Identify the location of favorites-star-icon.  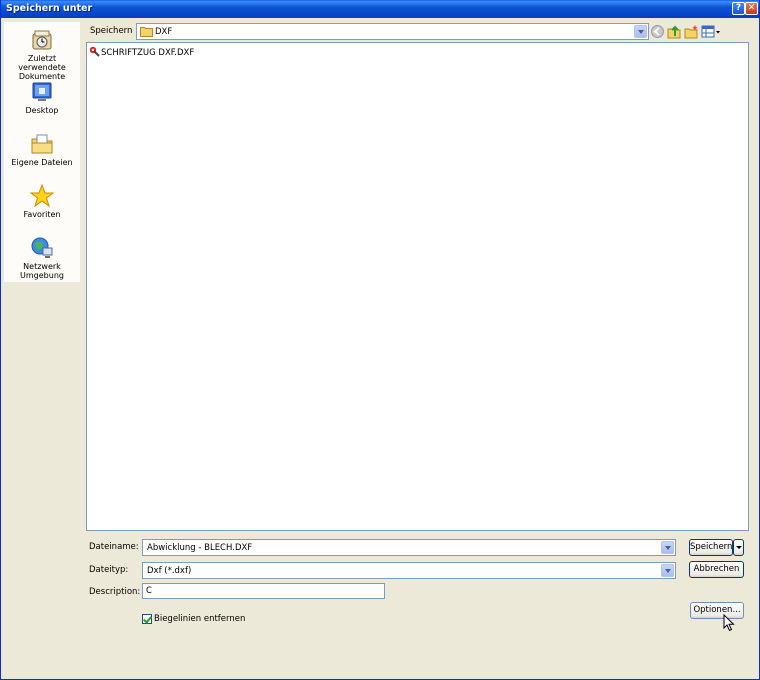
(42, 196).